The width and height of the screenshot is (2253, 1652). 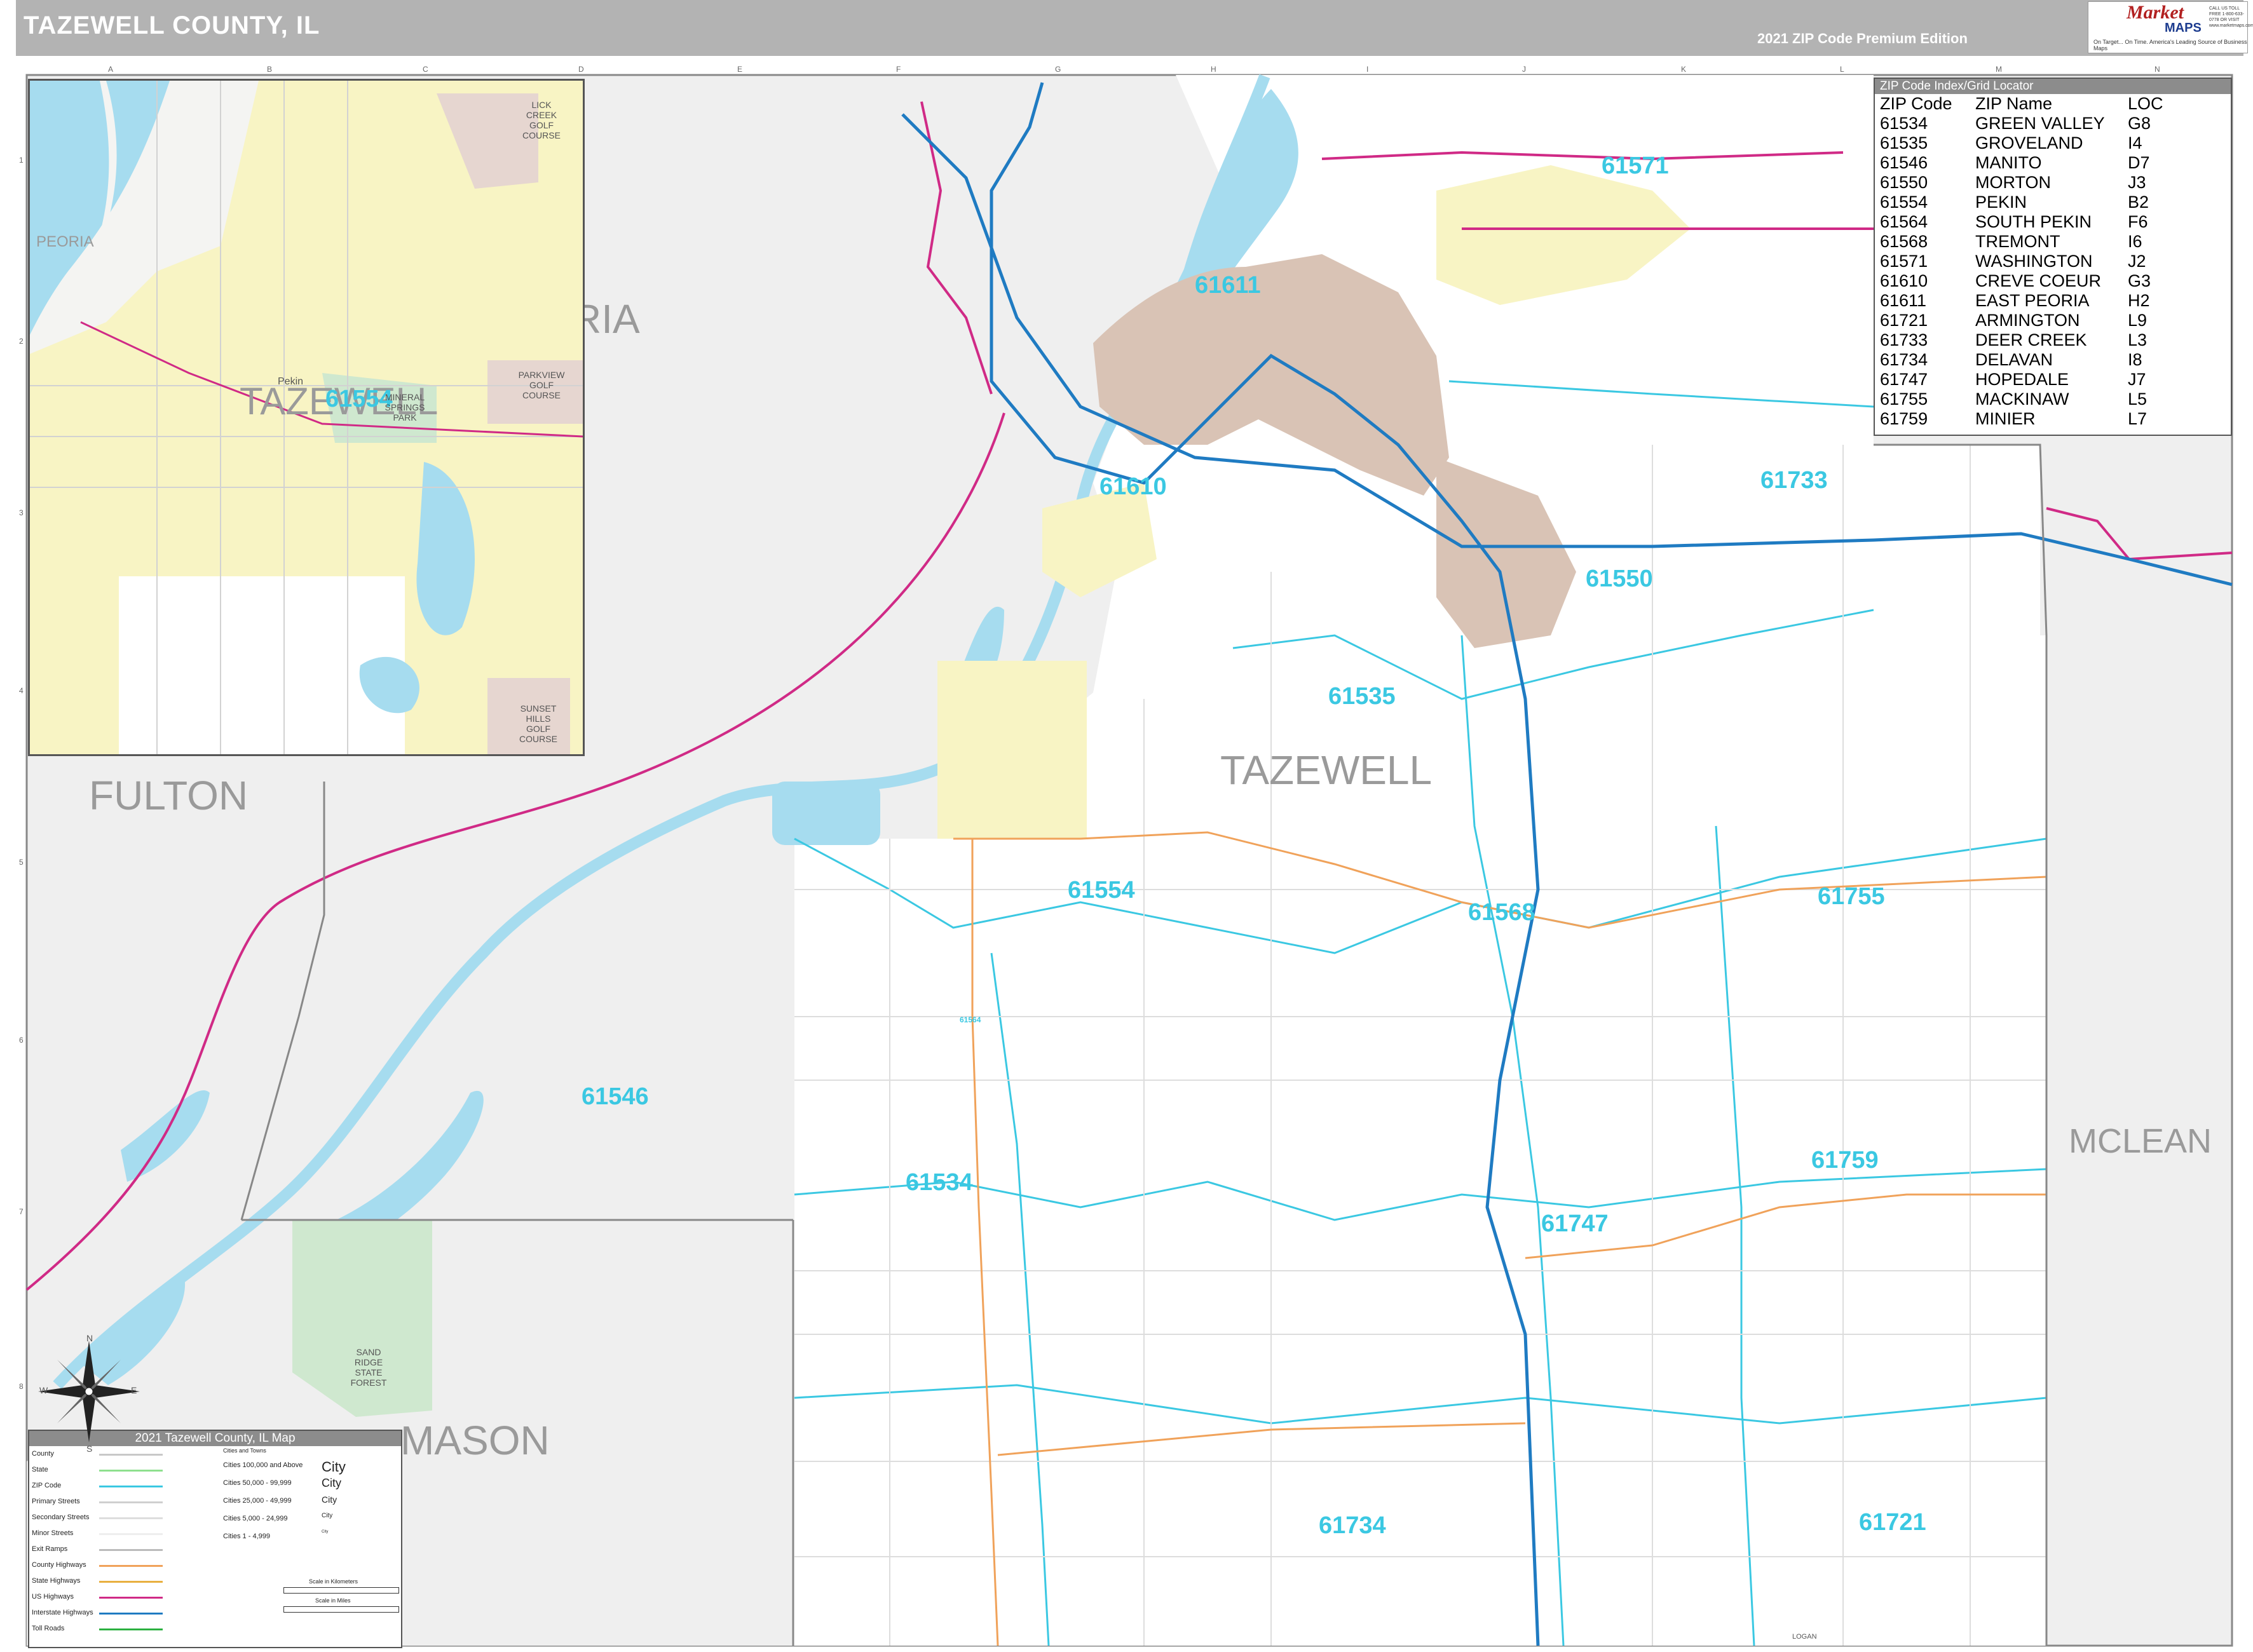 What do you see at coordinates (2053, 360) in the screenshot?
I see `zip-index-row: 61734 DELAVAN I8` at bounding box center [2053, 360].